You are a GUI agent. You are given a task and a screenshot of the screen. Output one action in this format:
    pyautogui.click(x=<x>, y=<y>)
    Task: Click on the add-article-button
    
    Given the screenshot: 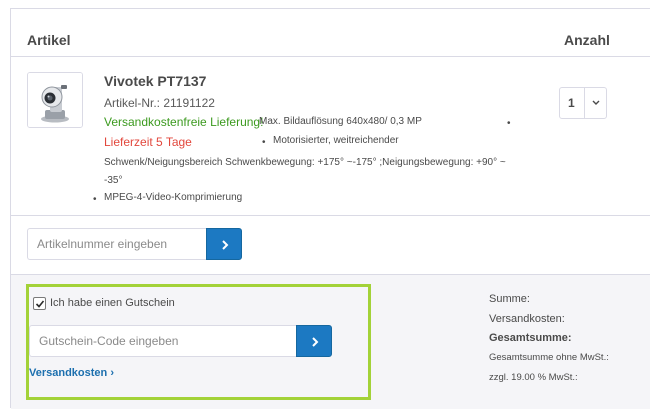 What is the action you would take?
    pyautogui.click(x=224, y=244)
    